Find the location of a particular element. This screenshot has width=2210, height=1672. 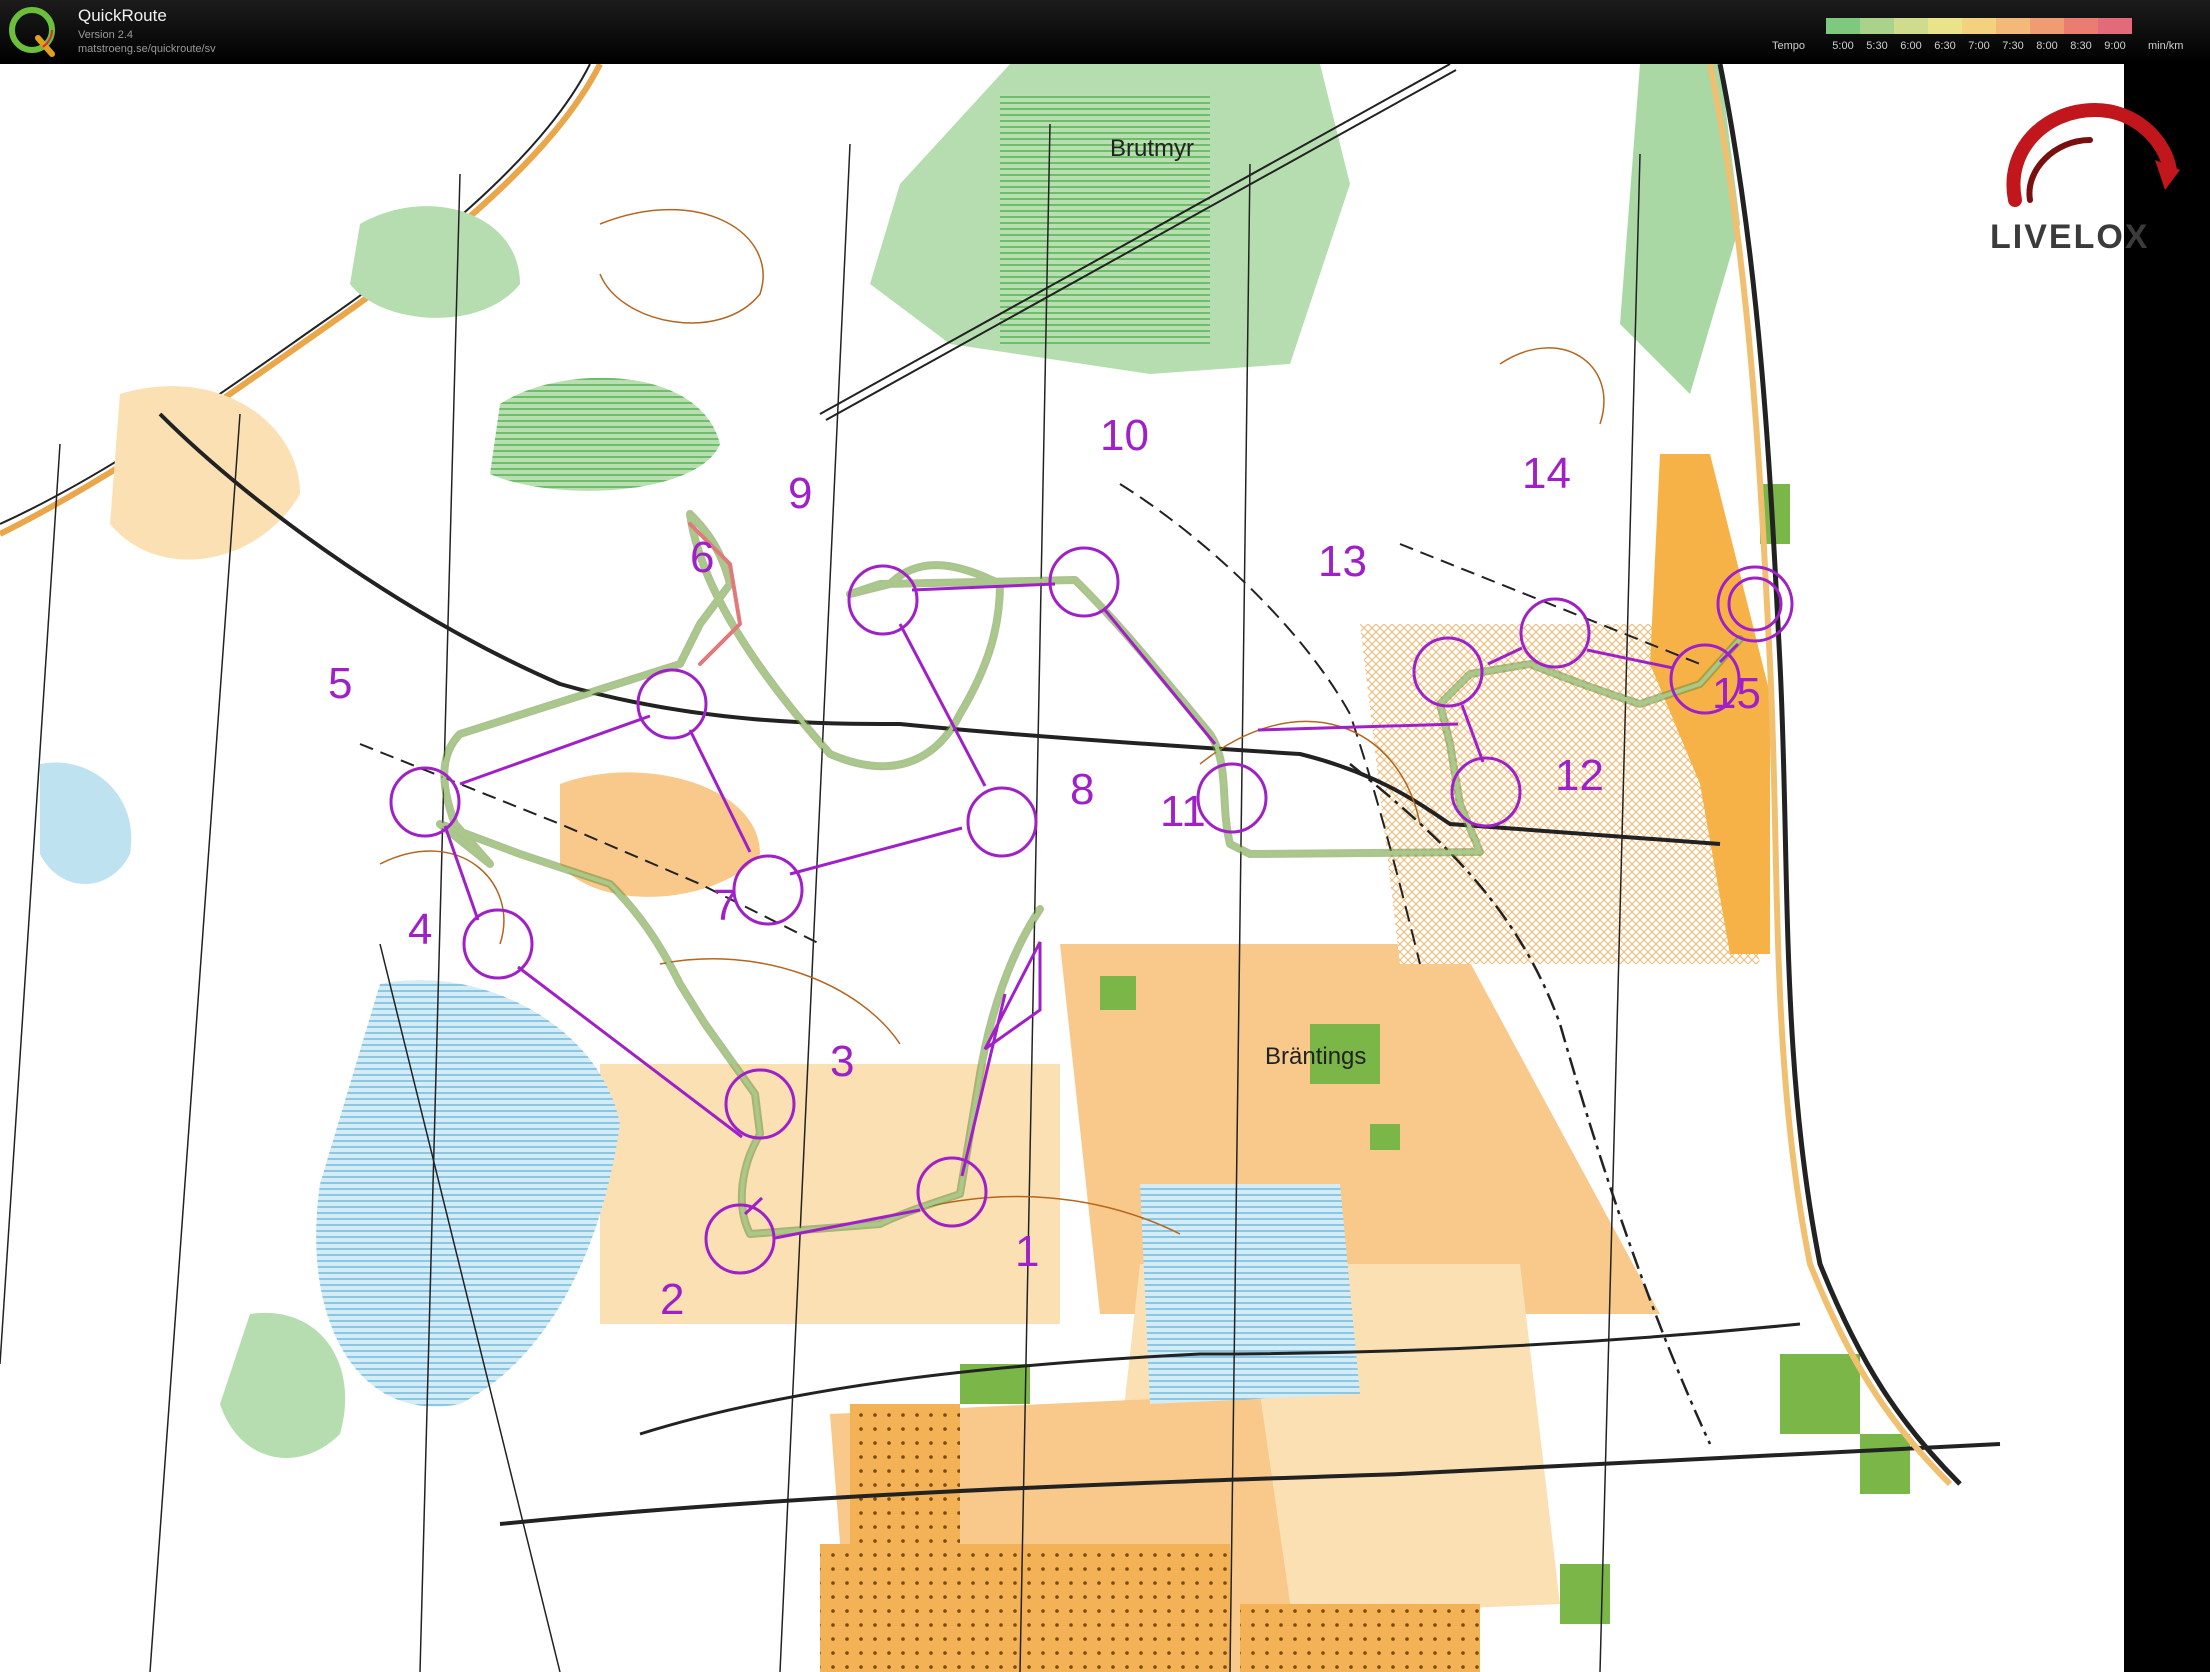

control-number-1: 1 is located at coordinates (1027, 1251).